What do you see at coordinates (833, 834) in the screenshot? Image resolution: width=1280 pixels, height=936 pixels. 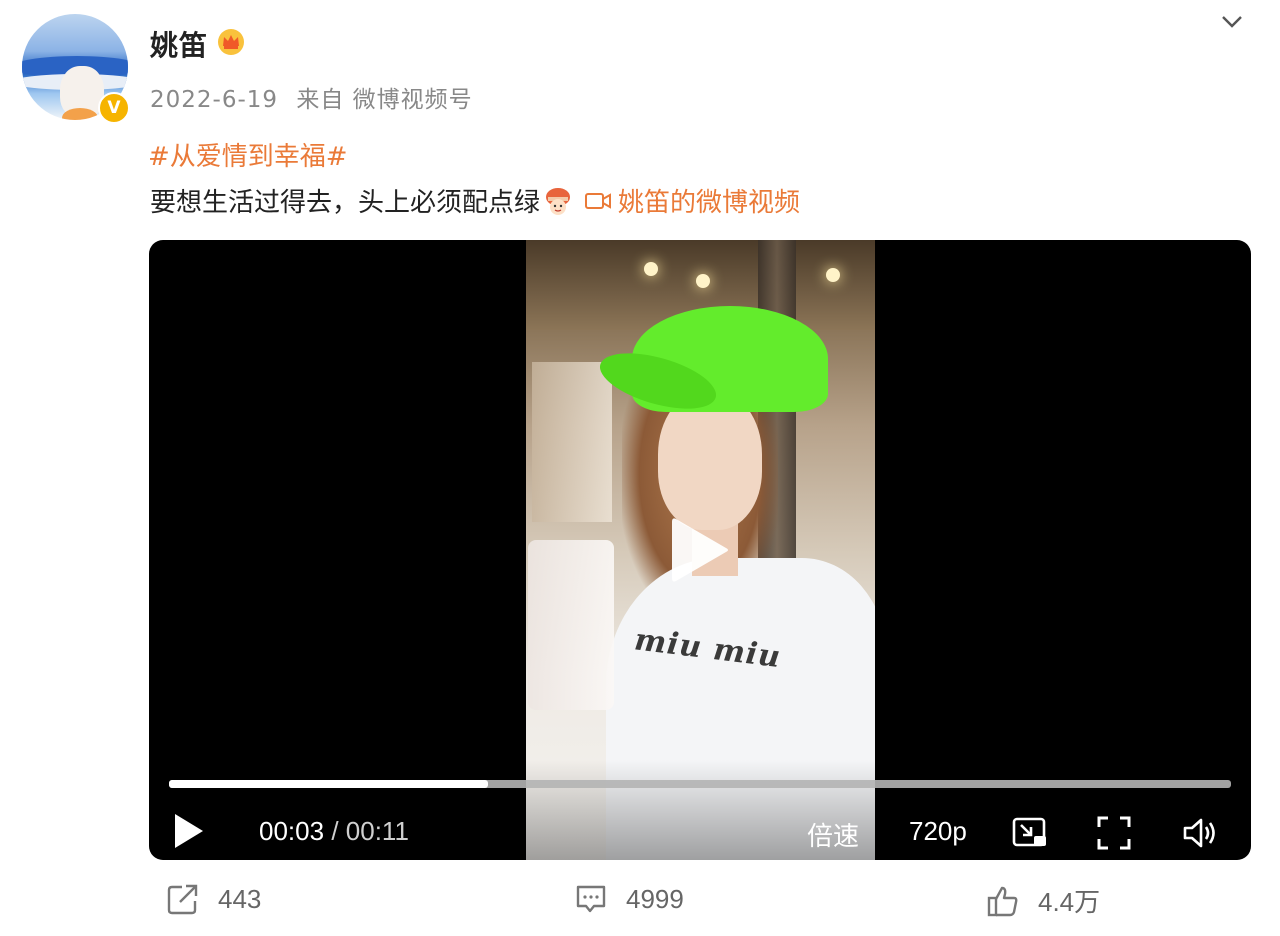 I see `speed-button: 倍速` at bounding box center [833, 834].